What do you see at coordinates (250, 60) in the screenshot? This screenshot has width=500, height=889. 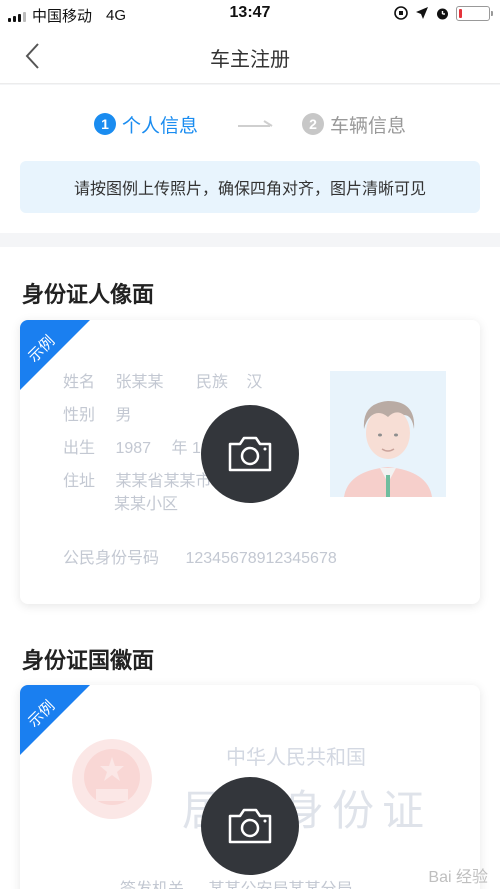 I see `page-title: 车主注册` at bounding box center [250, 60].